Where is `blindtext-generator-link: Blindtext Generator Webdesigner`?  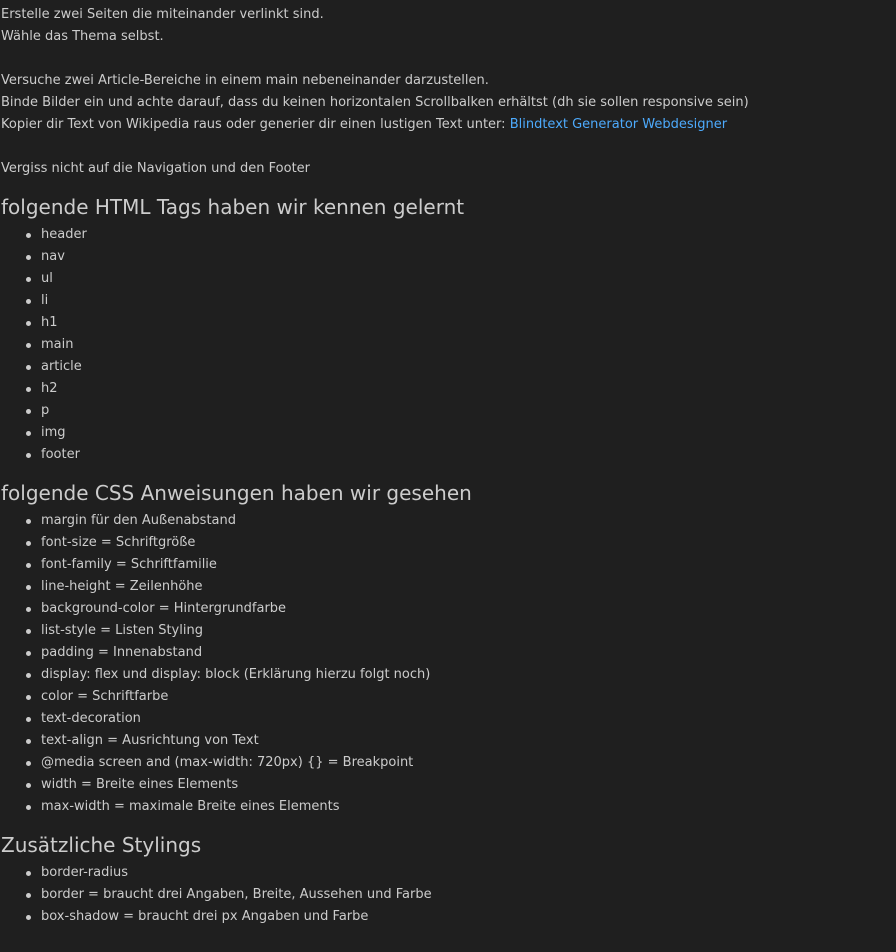
blindtext-generator-link: Blindtext Generator Webdesigner is located at coordinates (618, 124).